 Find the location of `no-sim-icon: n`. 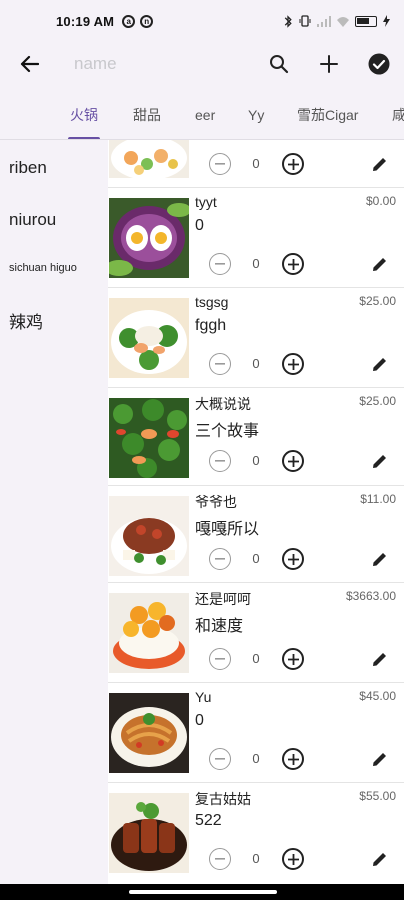

no-sim-icon: n is located at coordinates (147, 21).